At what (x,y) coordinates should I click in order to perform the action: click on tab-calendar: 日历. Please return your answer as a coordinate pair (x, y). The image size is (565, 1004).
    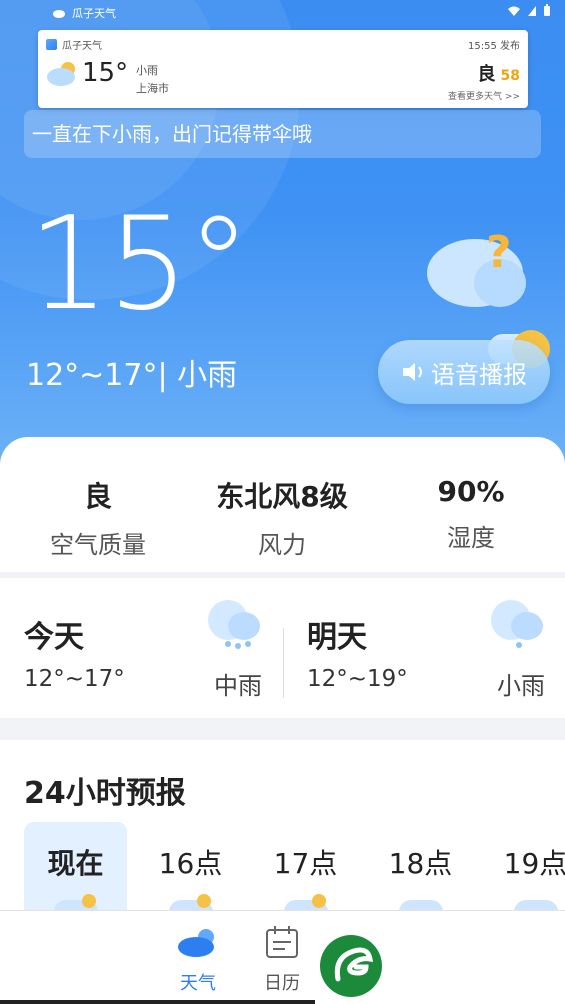
    Looking at the image, I should click on (282, 960).